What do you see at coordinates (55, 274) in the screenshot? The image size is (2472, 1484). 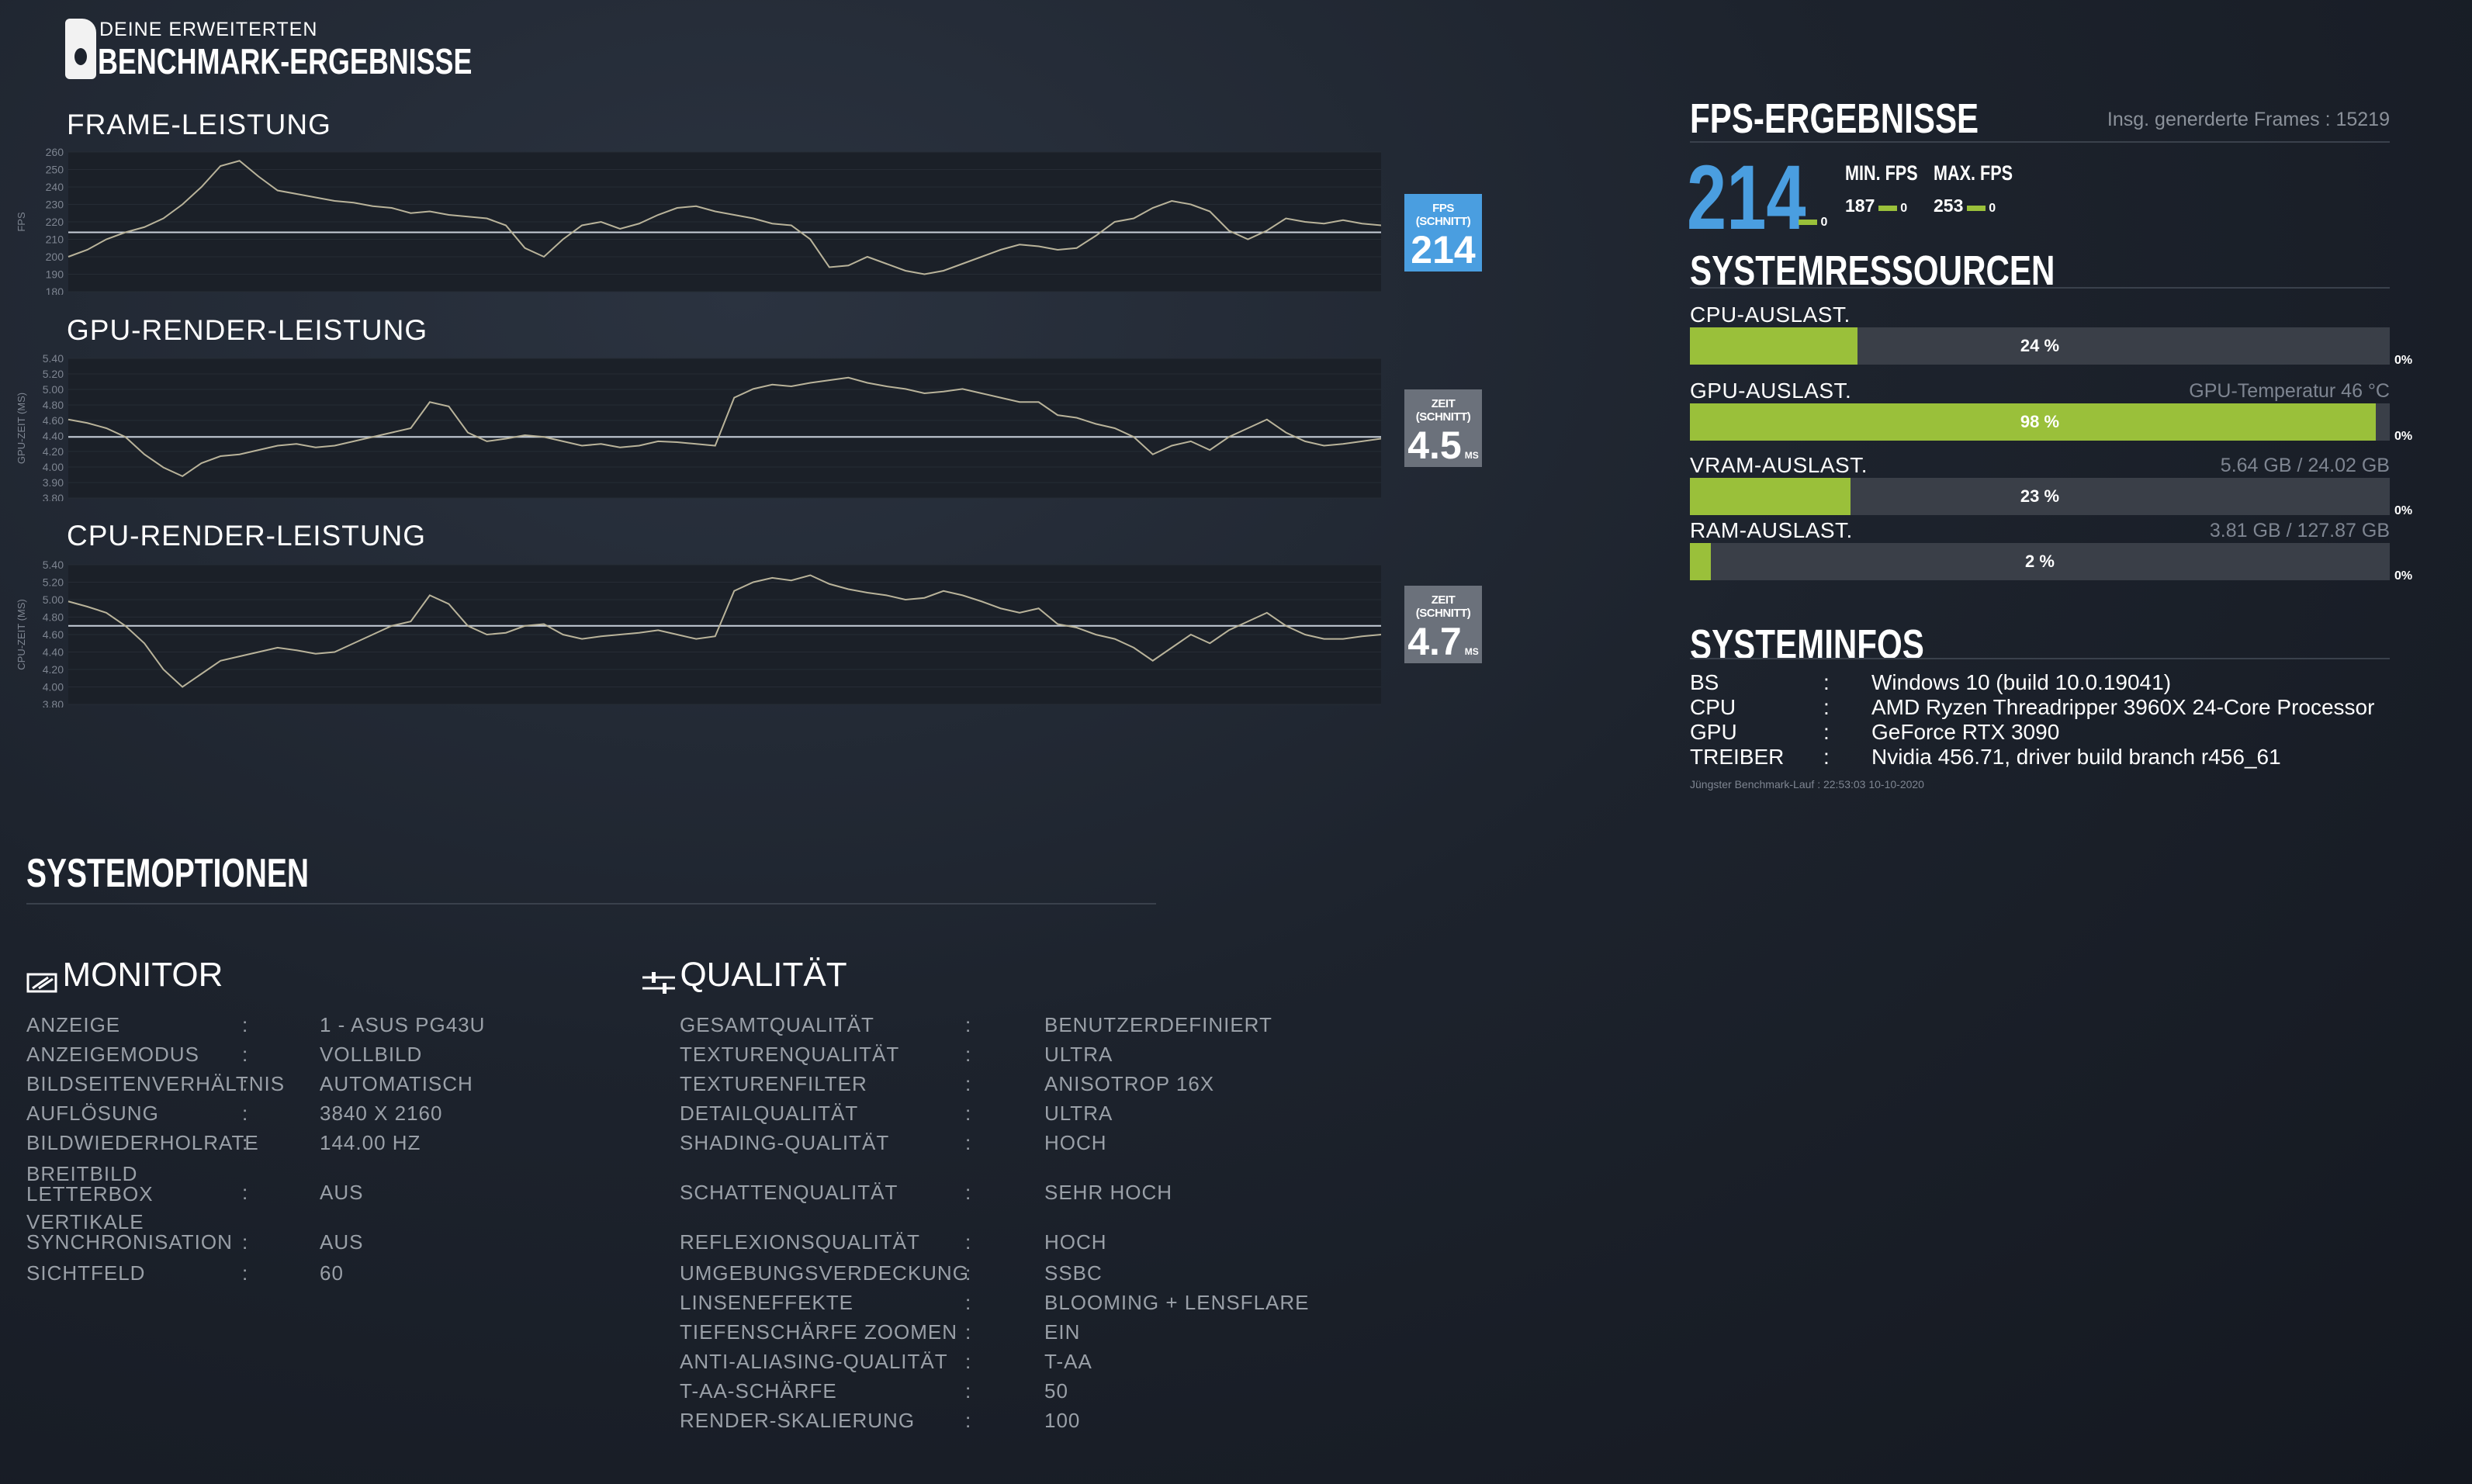 I see `y-tick-label: 190` at bounding box center [55, 274].